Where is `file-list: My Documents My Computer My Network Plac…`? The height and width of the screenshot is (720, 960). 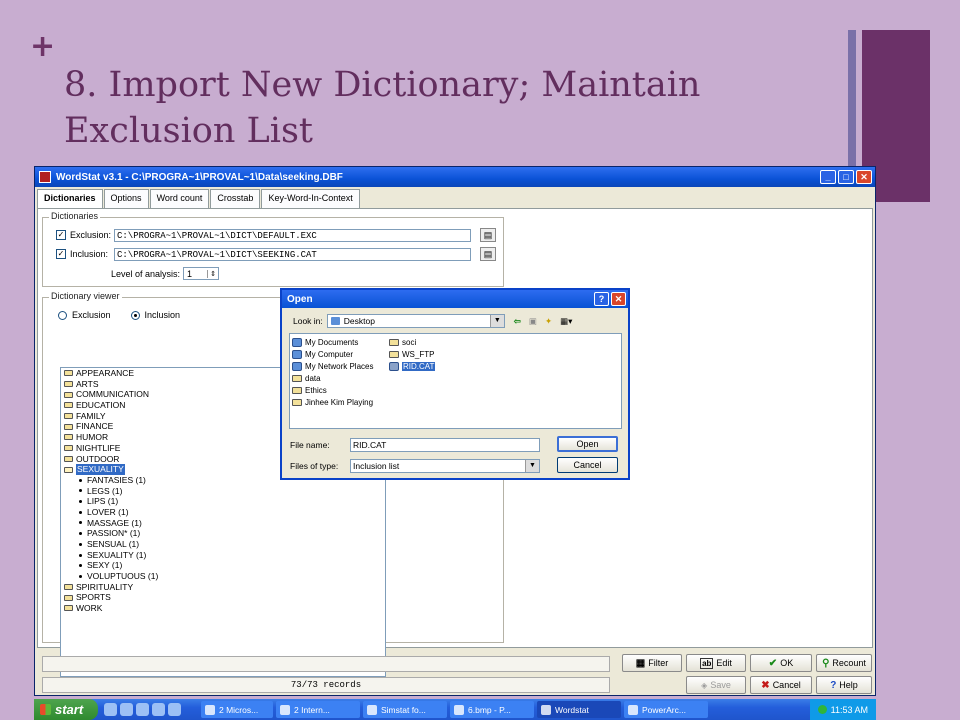
file-list: My Documents My Computer My Network Plac… is located at coordinates (455, 381).